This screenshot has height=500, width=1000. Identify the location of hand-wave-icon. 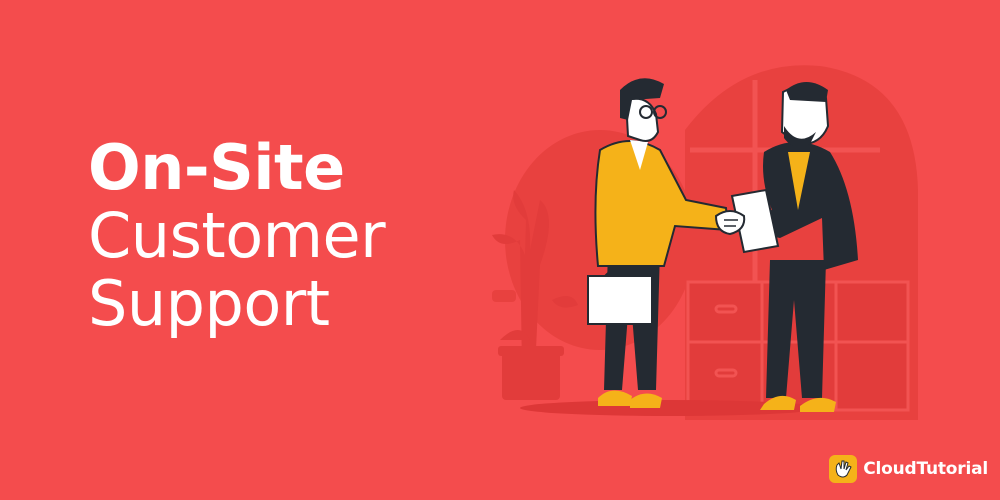
(843, 469).